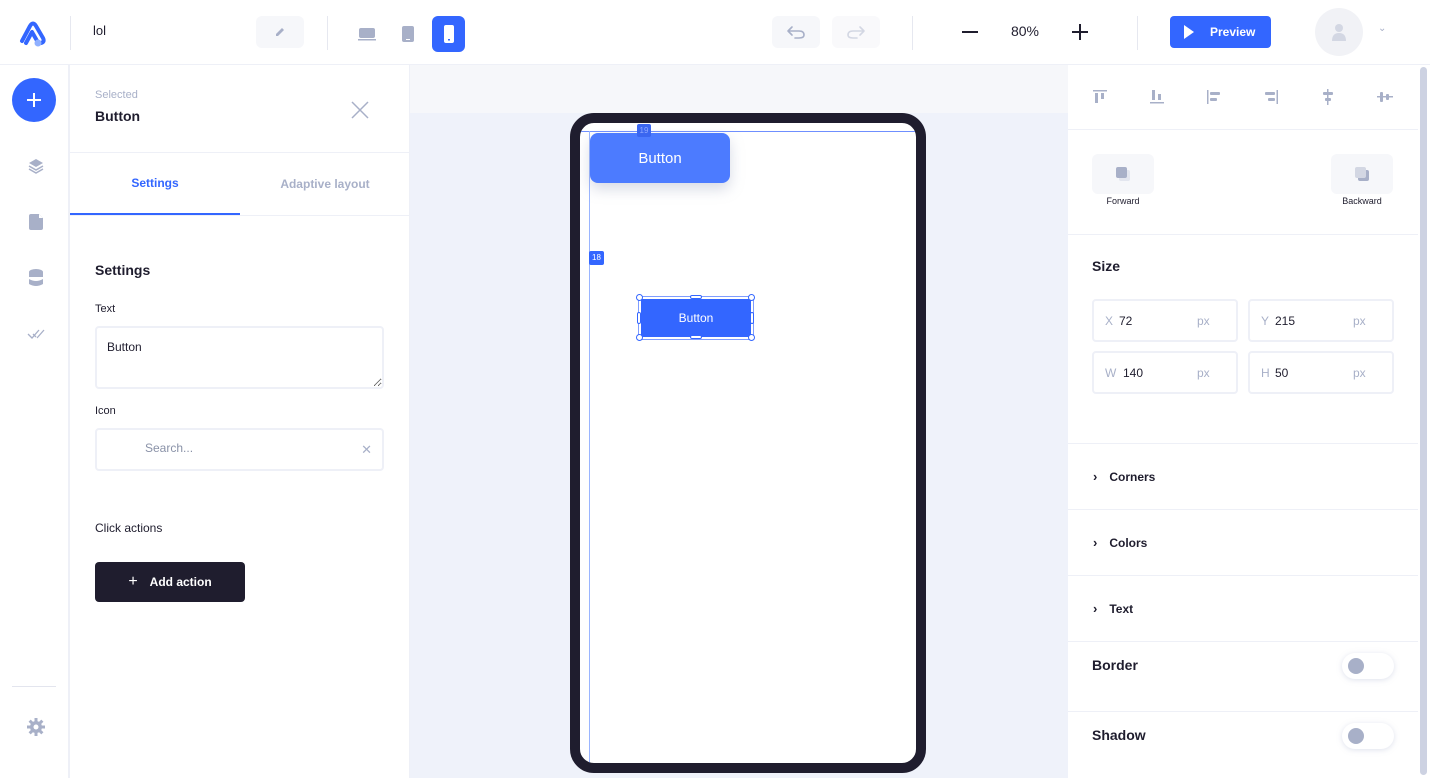 The width and height of the screenshot is (1430, 782). What do you see at coordinates (360, 110) in the screenshot?
I see `close-panel-button` at bounding box center [360, 110].